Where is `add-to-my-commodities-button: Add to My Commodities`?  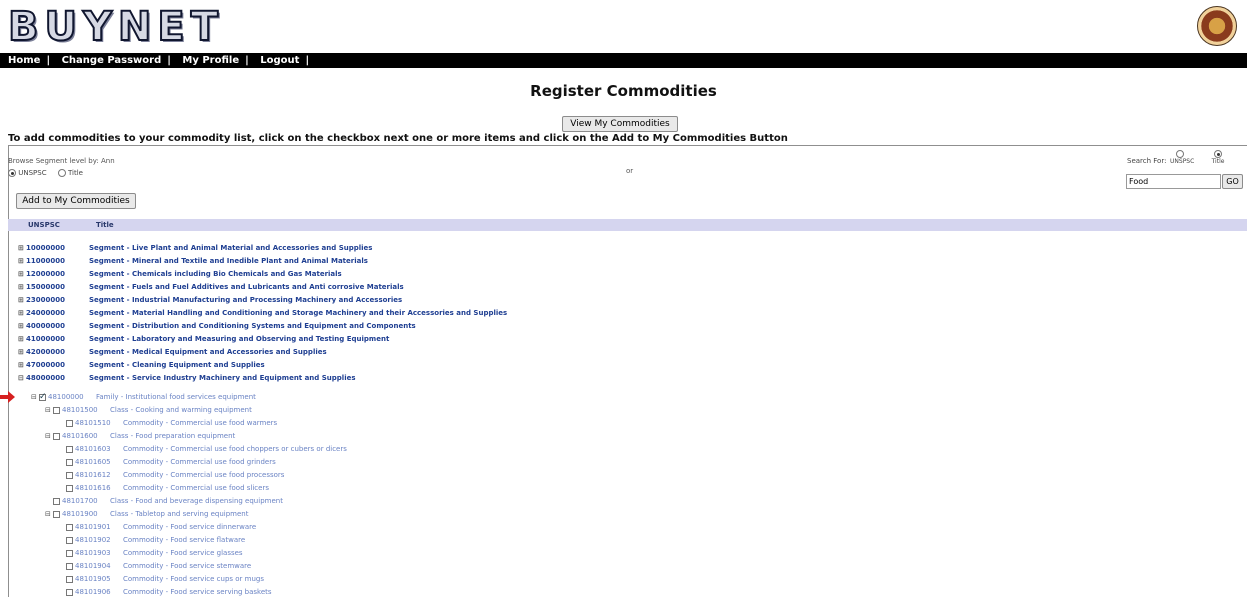 add-to-my-commodities-button: Add to My Commodities is located at coordinates (76, 201).